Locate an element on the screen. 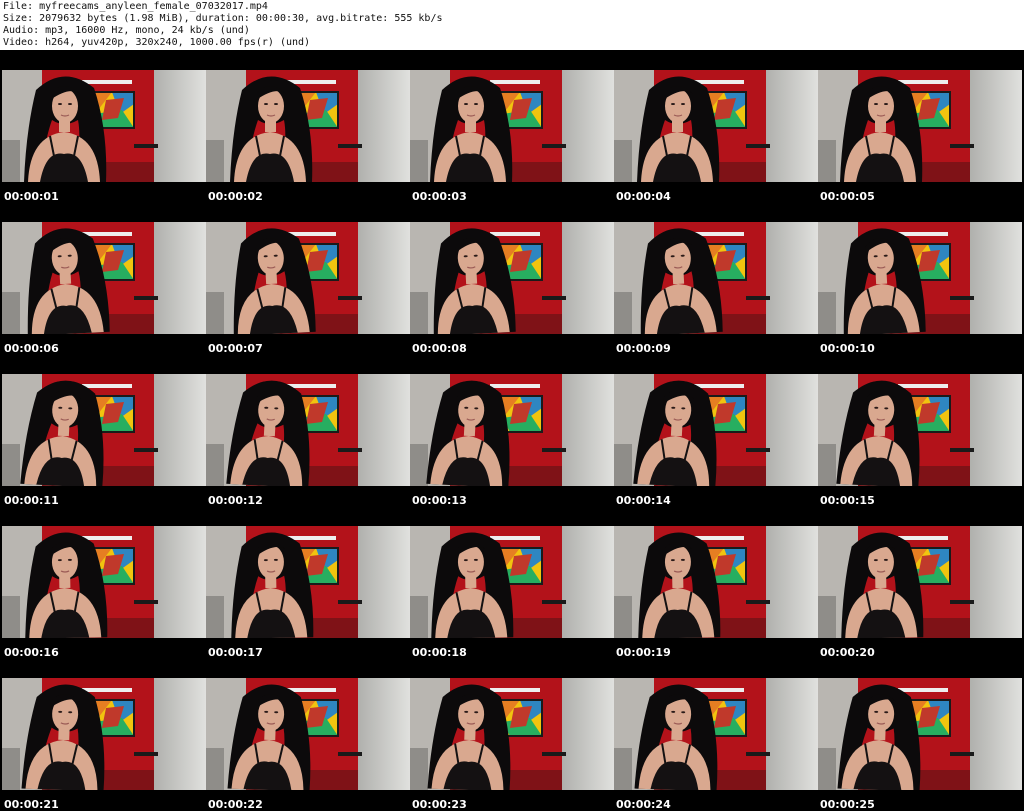  thumbnail-cell: 00:00:22 is located at coordinates (307, 734).